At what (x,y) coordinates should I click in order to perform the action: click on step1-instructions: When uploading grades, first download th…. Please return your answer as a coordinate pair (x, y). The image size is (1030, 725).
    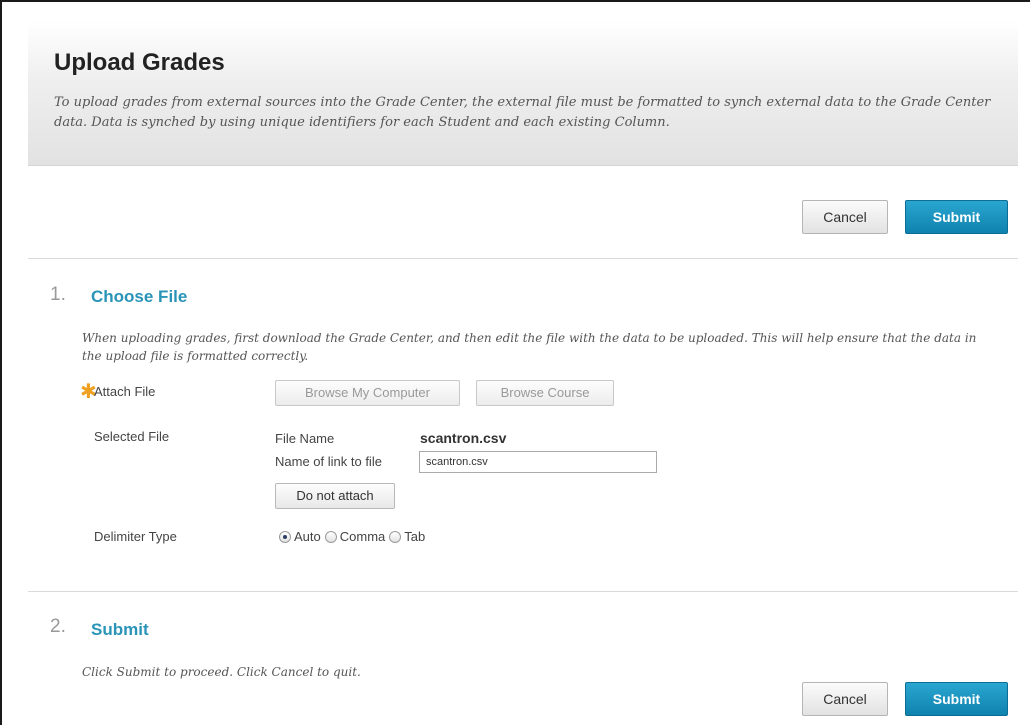
    Looking at the image, I should click on (529, 347).